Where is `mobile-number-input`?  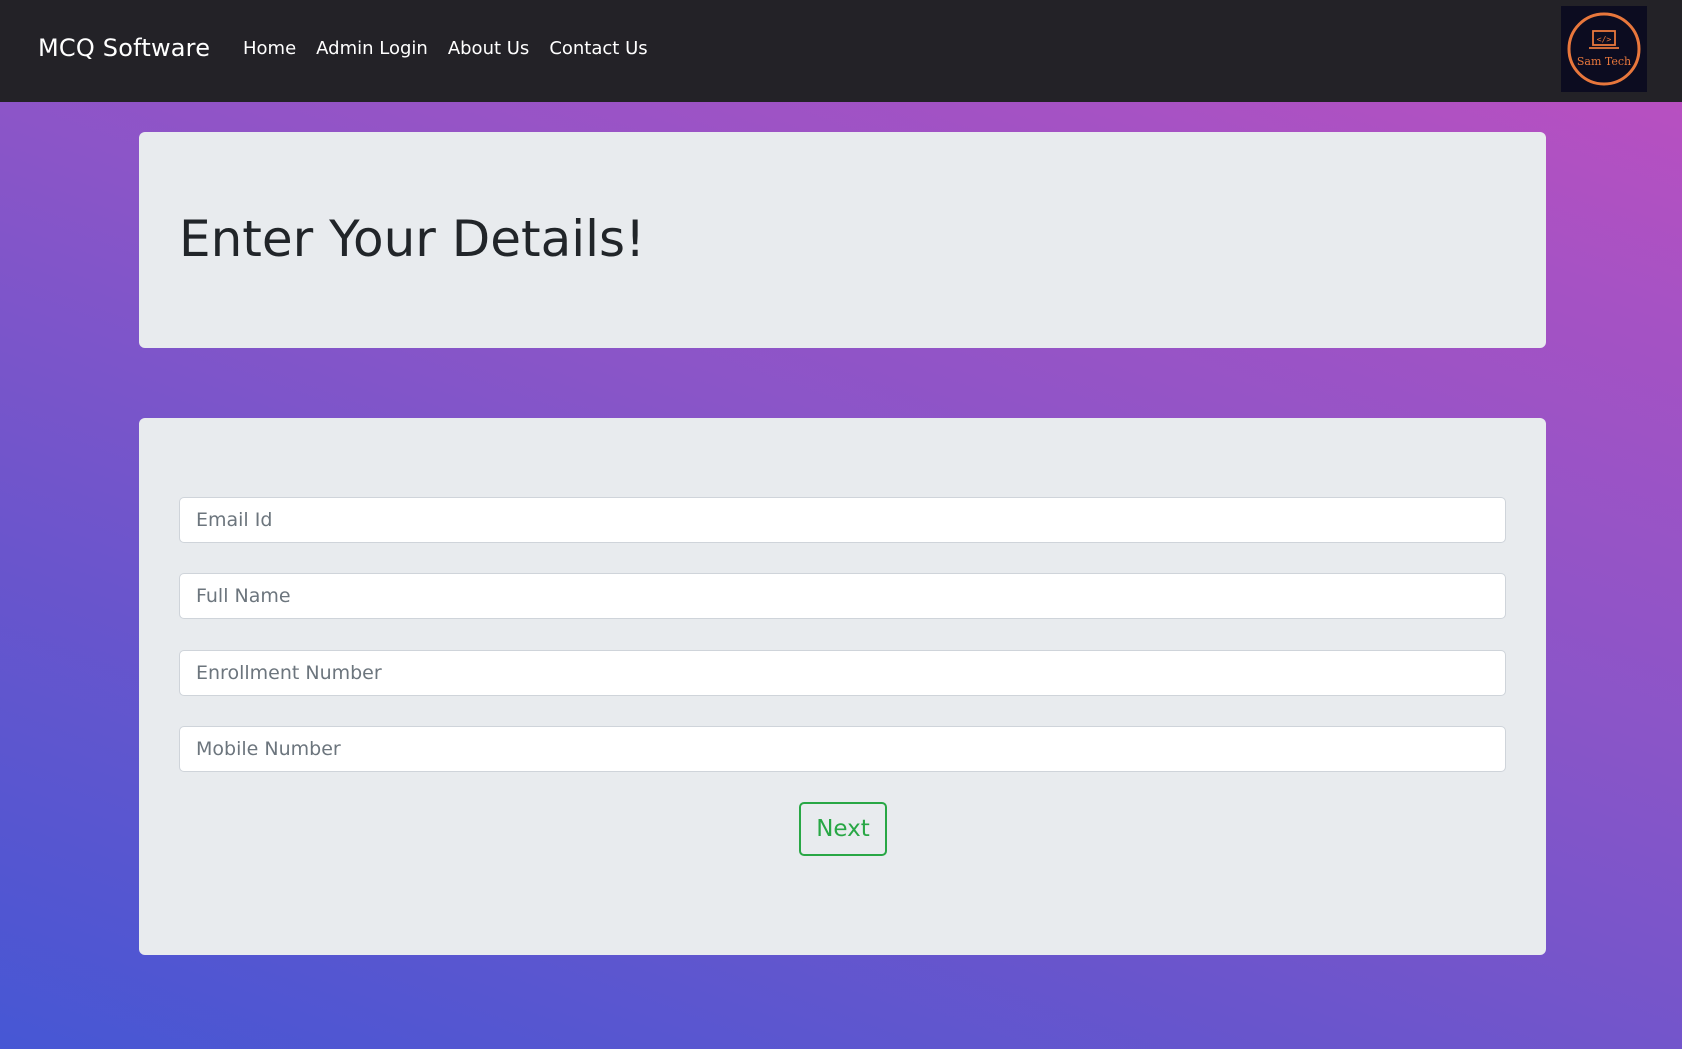
mobile-number-input is located at coordinates (842, 749).